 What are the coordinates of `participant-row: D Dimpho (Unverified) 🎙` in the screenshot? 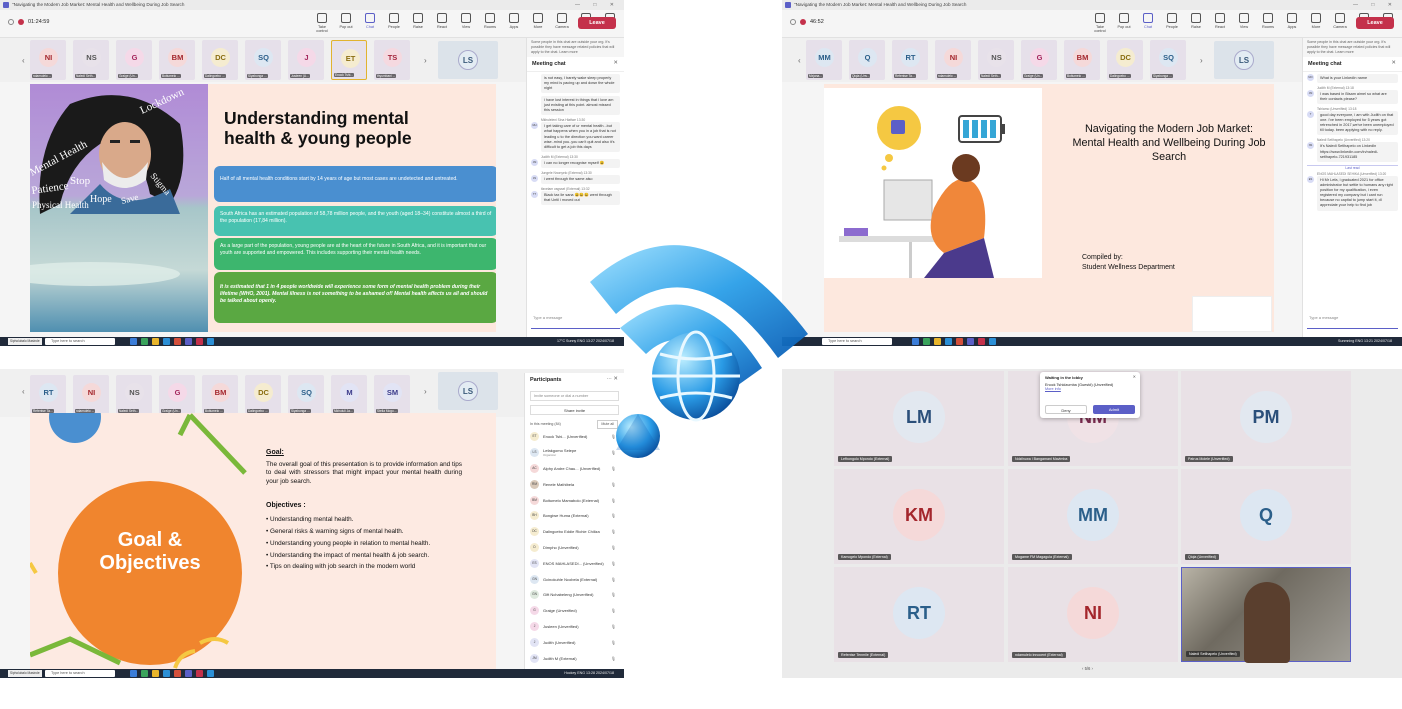 It's located at (574, 548).